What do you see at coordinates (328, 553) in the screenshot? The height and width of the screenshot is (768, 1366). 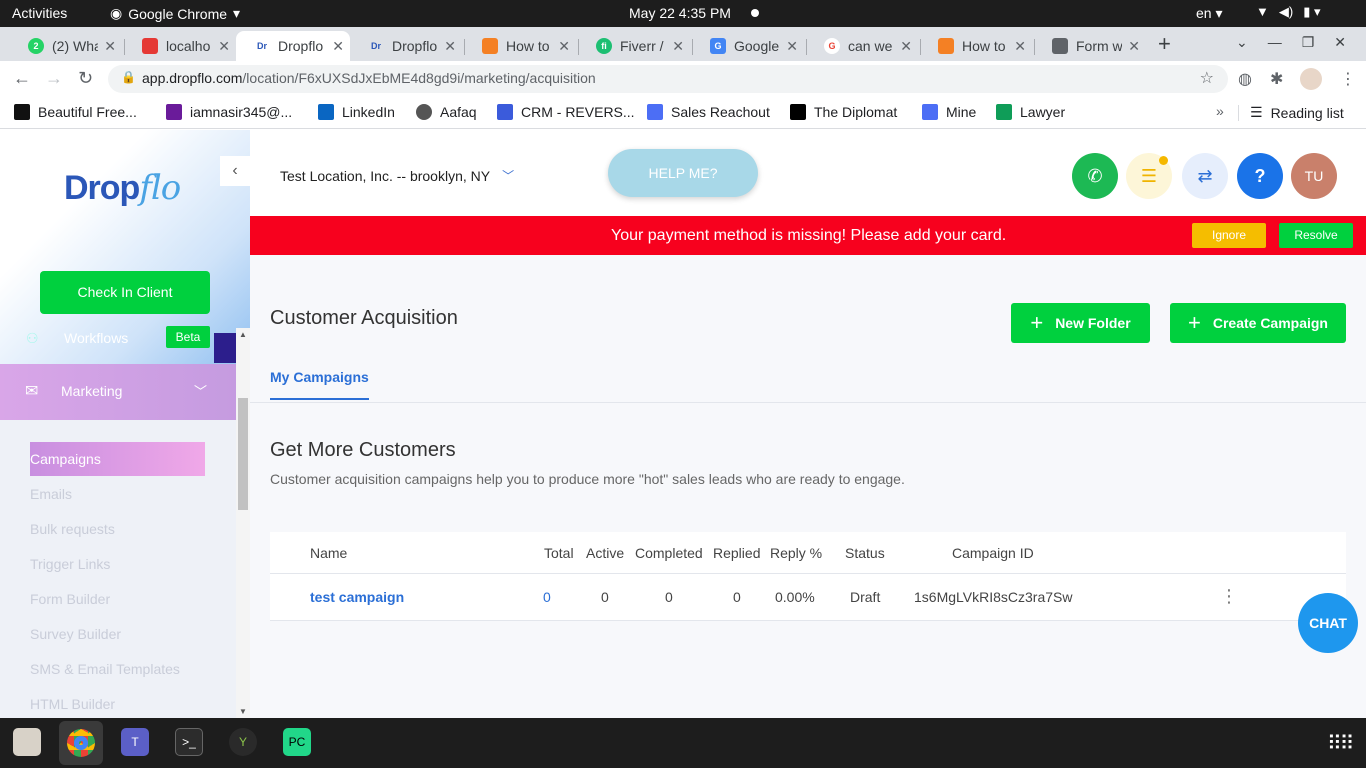 I see `column-header-name: Name` at bounding box center [328, 553].